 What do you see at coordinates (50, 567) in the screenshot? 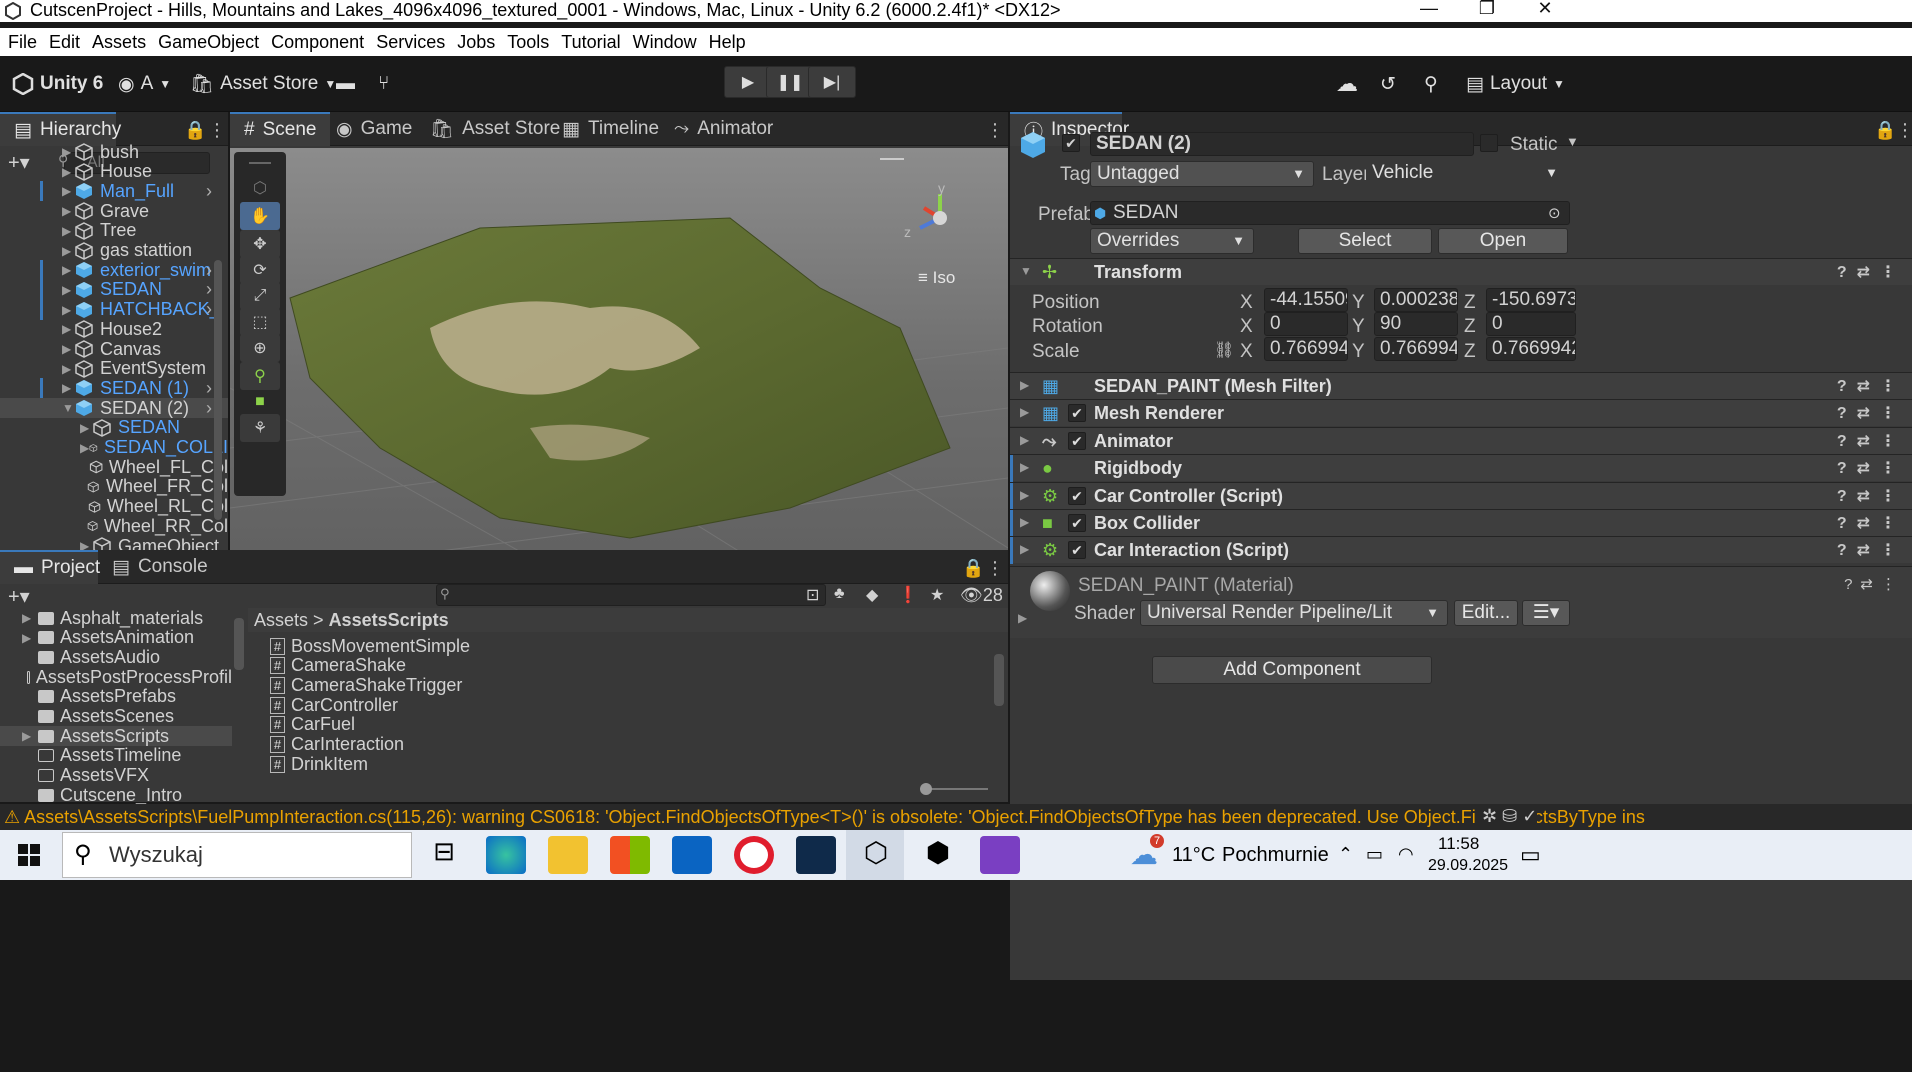
I see `tab-project: ▬ Project` at bounding box center [50, 567].